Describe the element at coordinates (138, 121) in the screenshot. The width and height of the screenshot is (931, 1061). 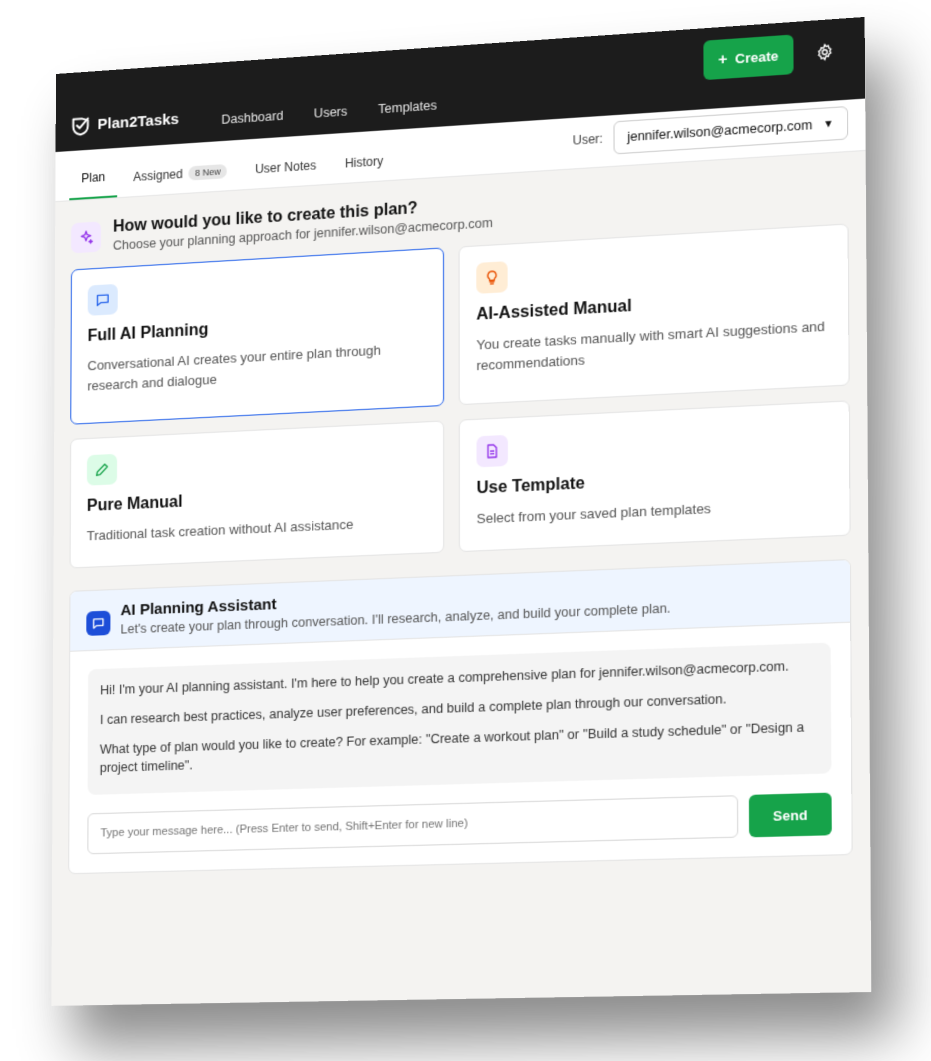
I see `brand-name: Plan2Tasks` at that location.